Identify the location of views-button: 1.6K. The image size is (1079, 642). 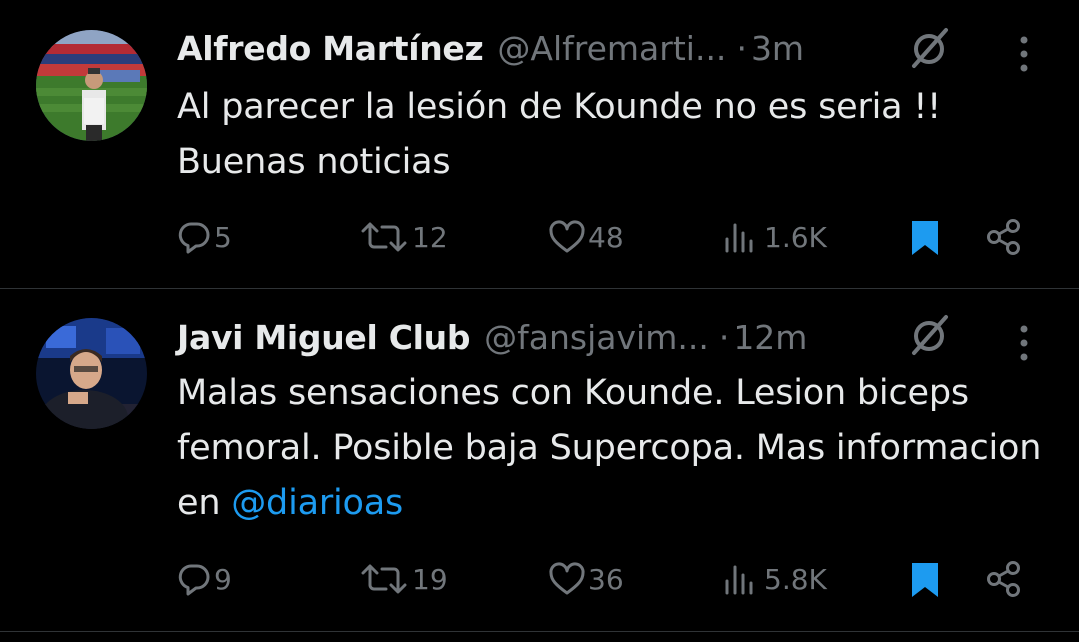
(774, 237).